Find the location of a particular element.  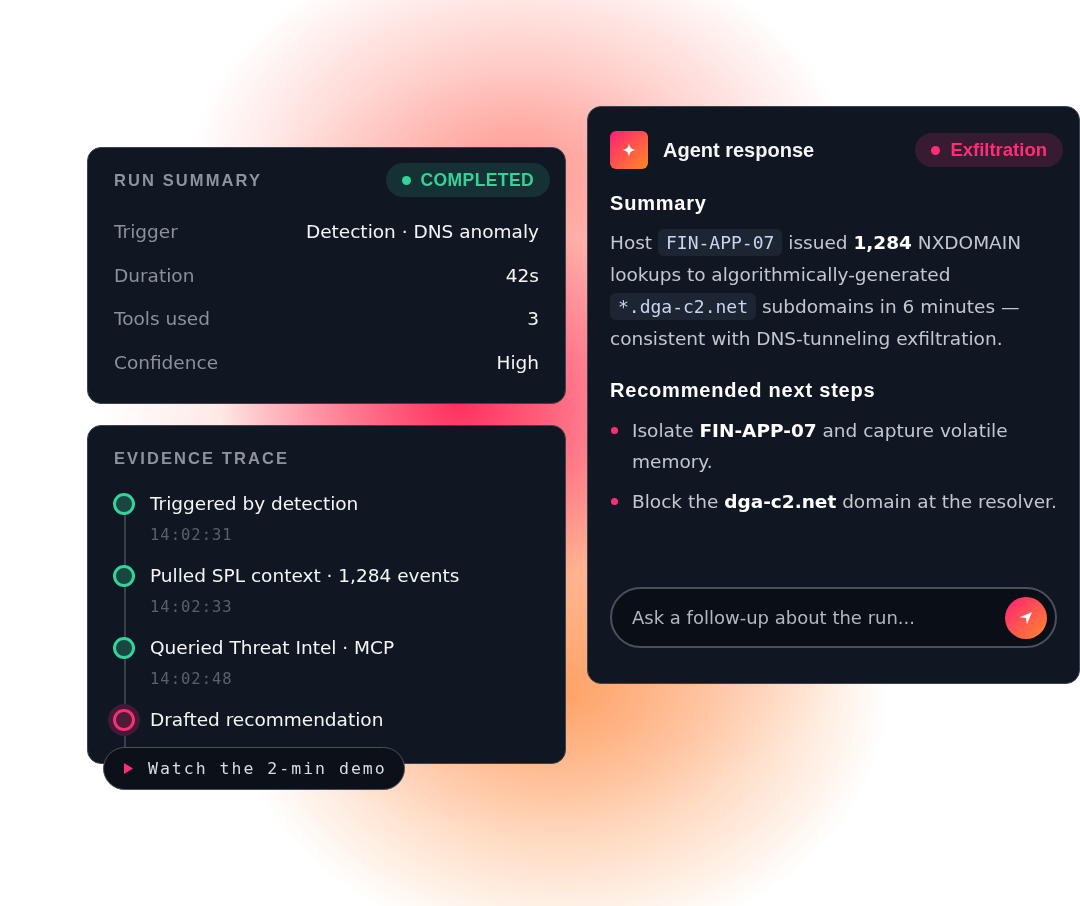

status-label: COMPLETED is located at coordinates (477, 180).